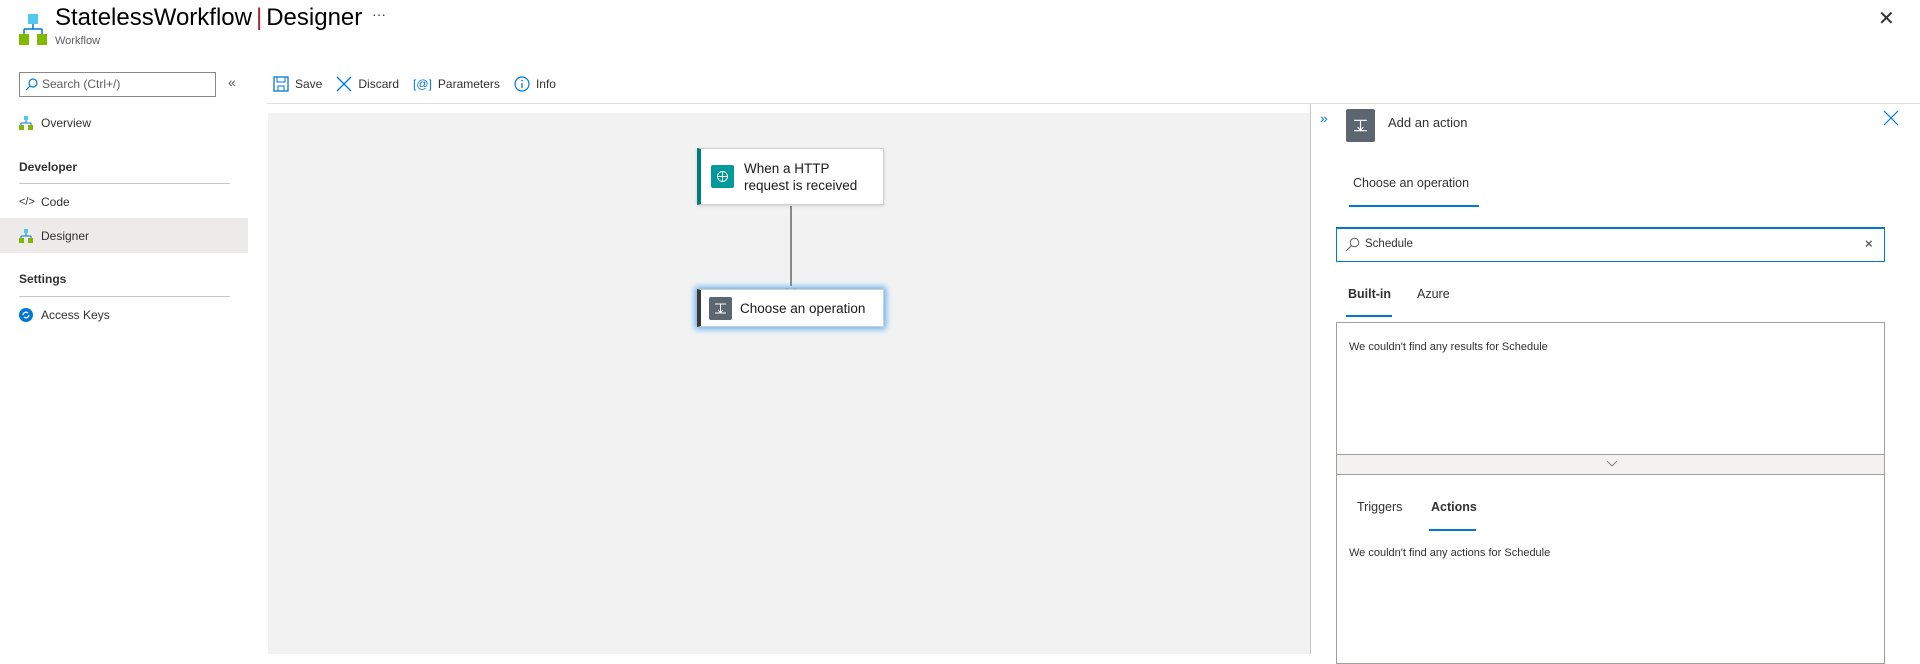 This screenshot has width=1920, height=664. I want to click on tab-actions: Actions, so click(1454, 507).